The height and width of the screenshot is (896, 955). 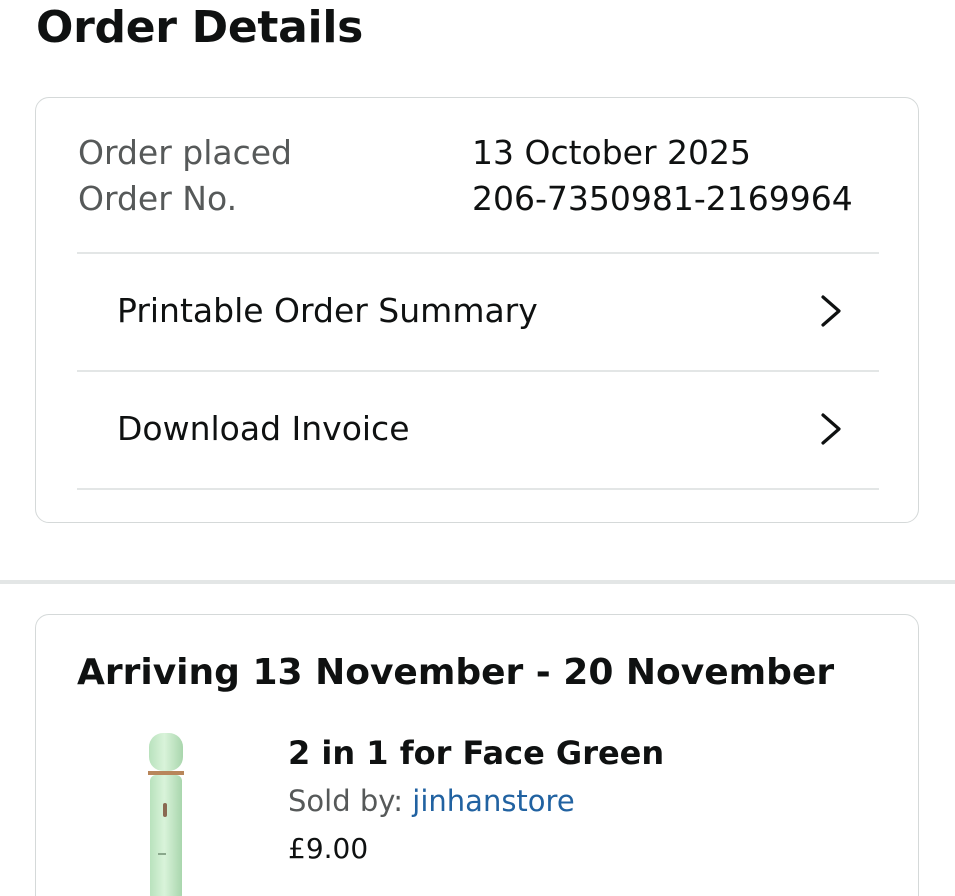 I want to click on order-placed-value: 13 October 2025, so click(x=612, y=152).